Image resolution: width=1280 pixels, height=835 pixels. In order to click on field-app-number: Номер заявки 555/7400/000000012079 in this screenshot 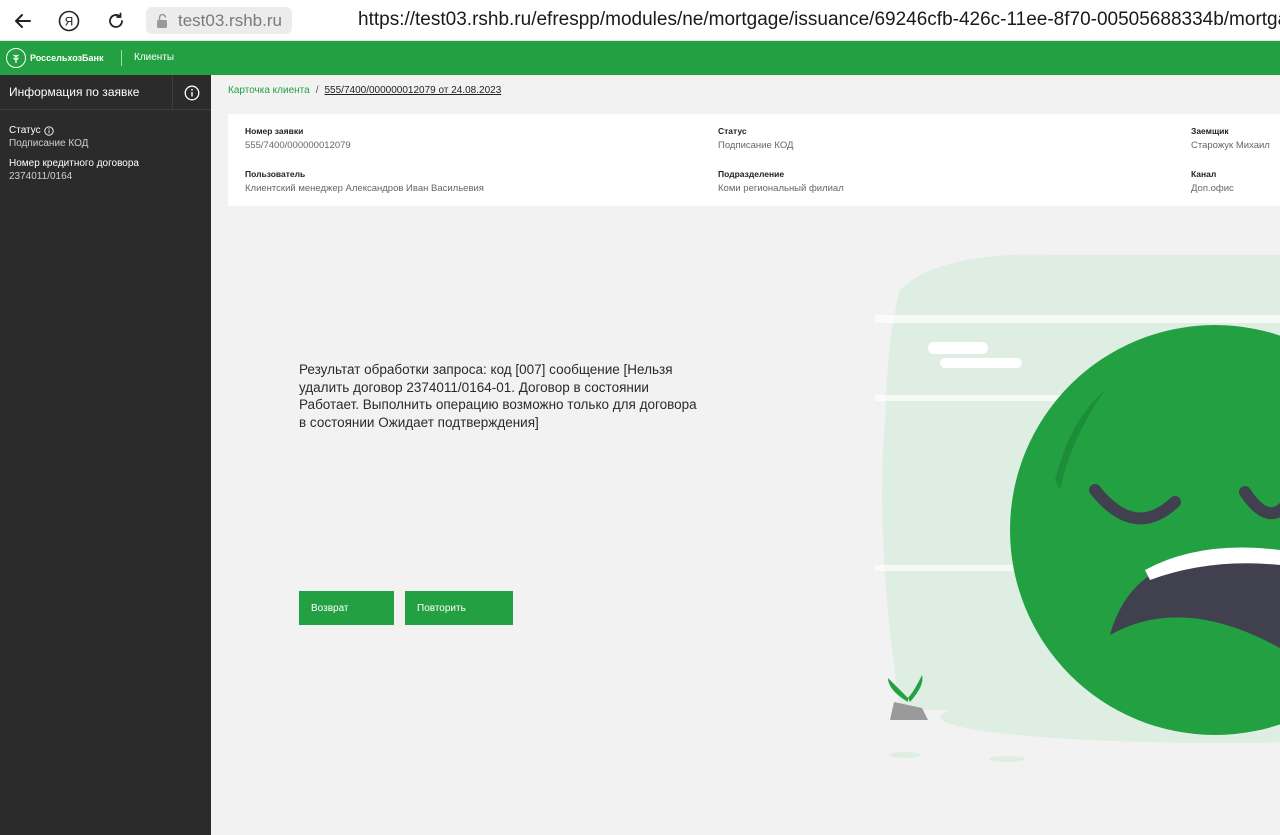, I will do `click(298, 138)`.